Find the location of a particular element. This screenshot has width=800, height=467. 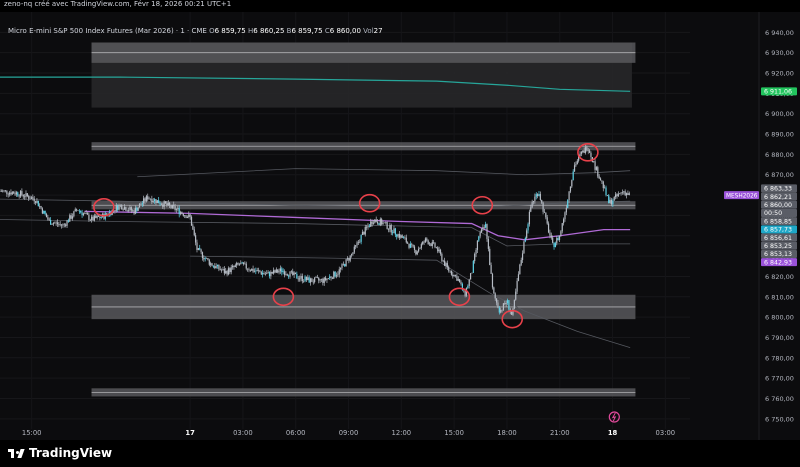

ohlc-label: Vol is located at coordinates (367, 31).